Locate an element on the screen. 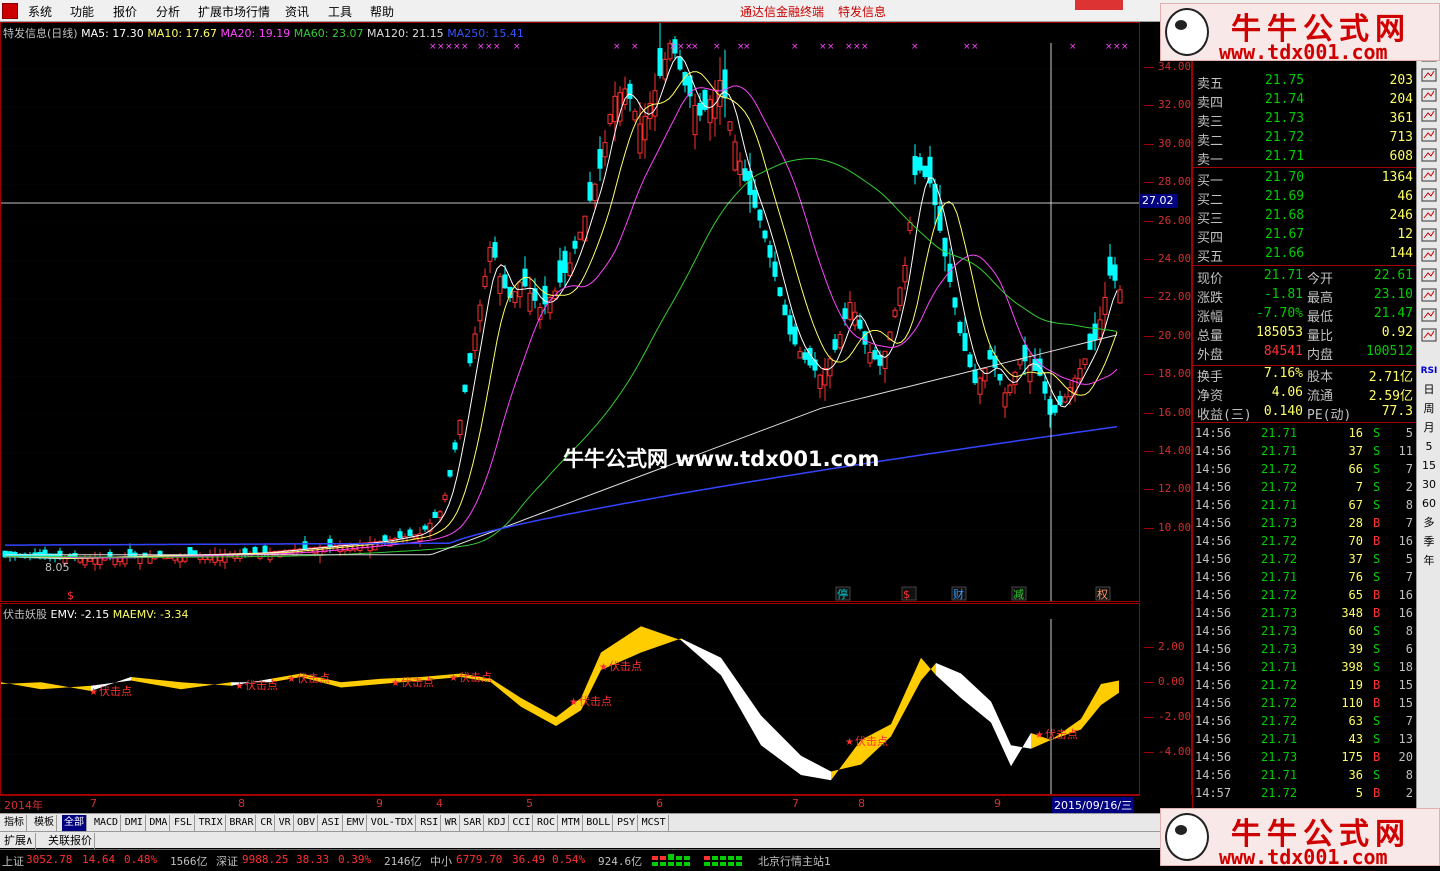  tab-cci: CCI is located at coordinates (522, 823).